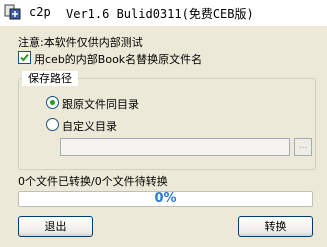 The height and width of the screenshot is (247, 327). What do you see at coordinates (50, 78) in the screenshot?
I see `save-path-group-title: 保存路径` at bounding box center [50, 78].